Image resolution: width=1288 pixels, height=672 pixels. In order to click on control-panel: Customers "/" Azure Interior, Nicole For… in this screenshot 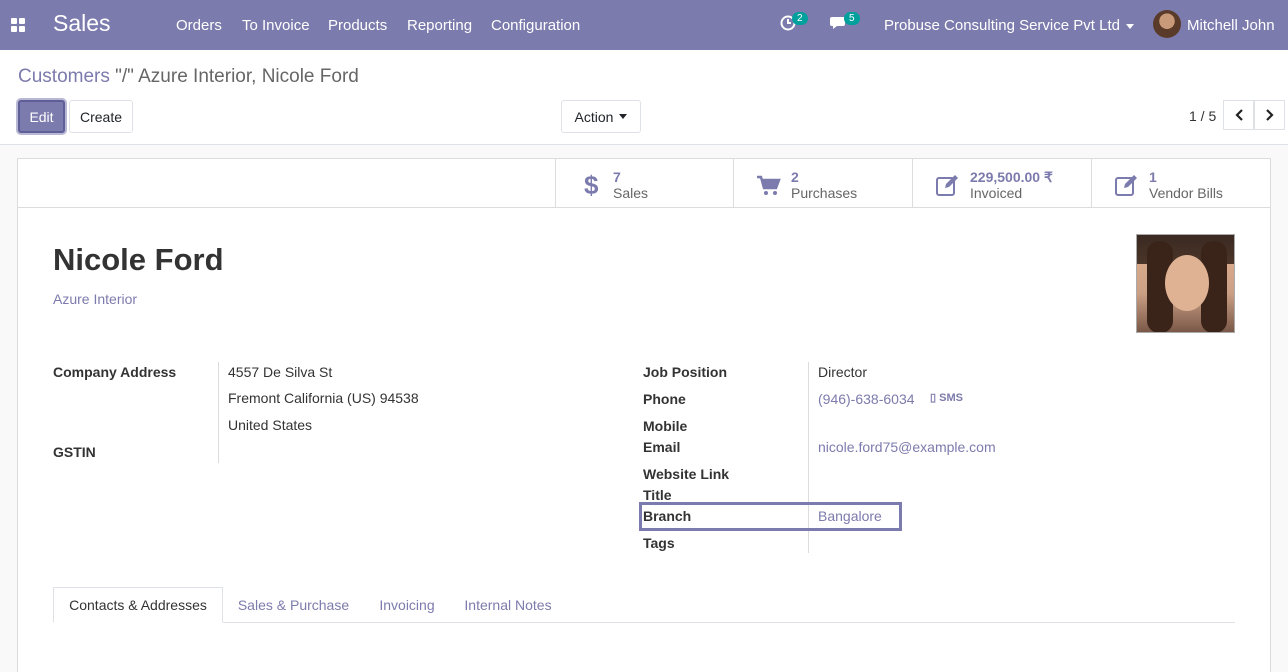, I will do `click(644, 97)`.